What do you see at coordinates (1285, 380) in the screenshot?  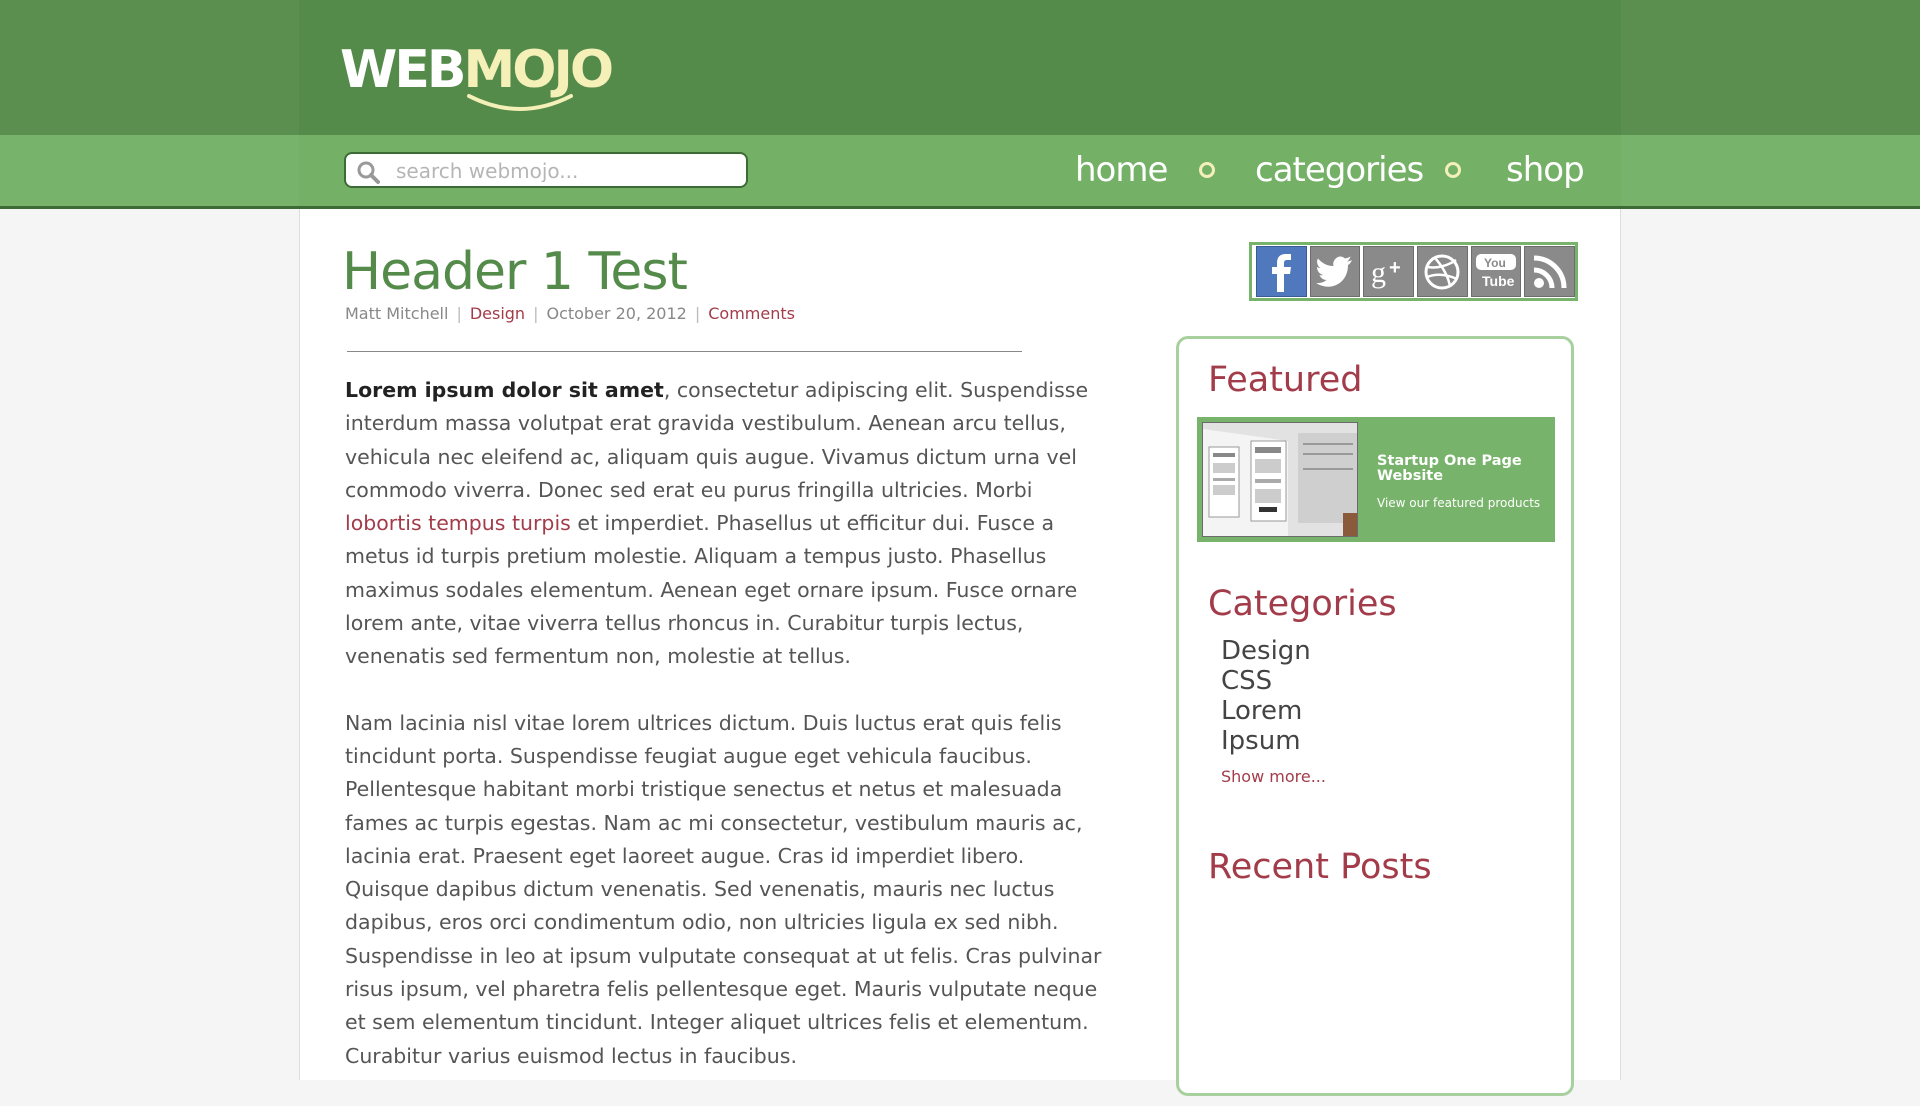 I see `featured-heading: Featured` at bounding box center [1285, 380].